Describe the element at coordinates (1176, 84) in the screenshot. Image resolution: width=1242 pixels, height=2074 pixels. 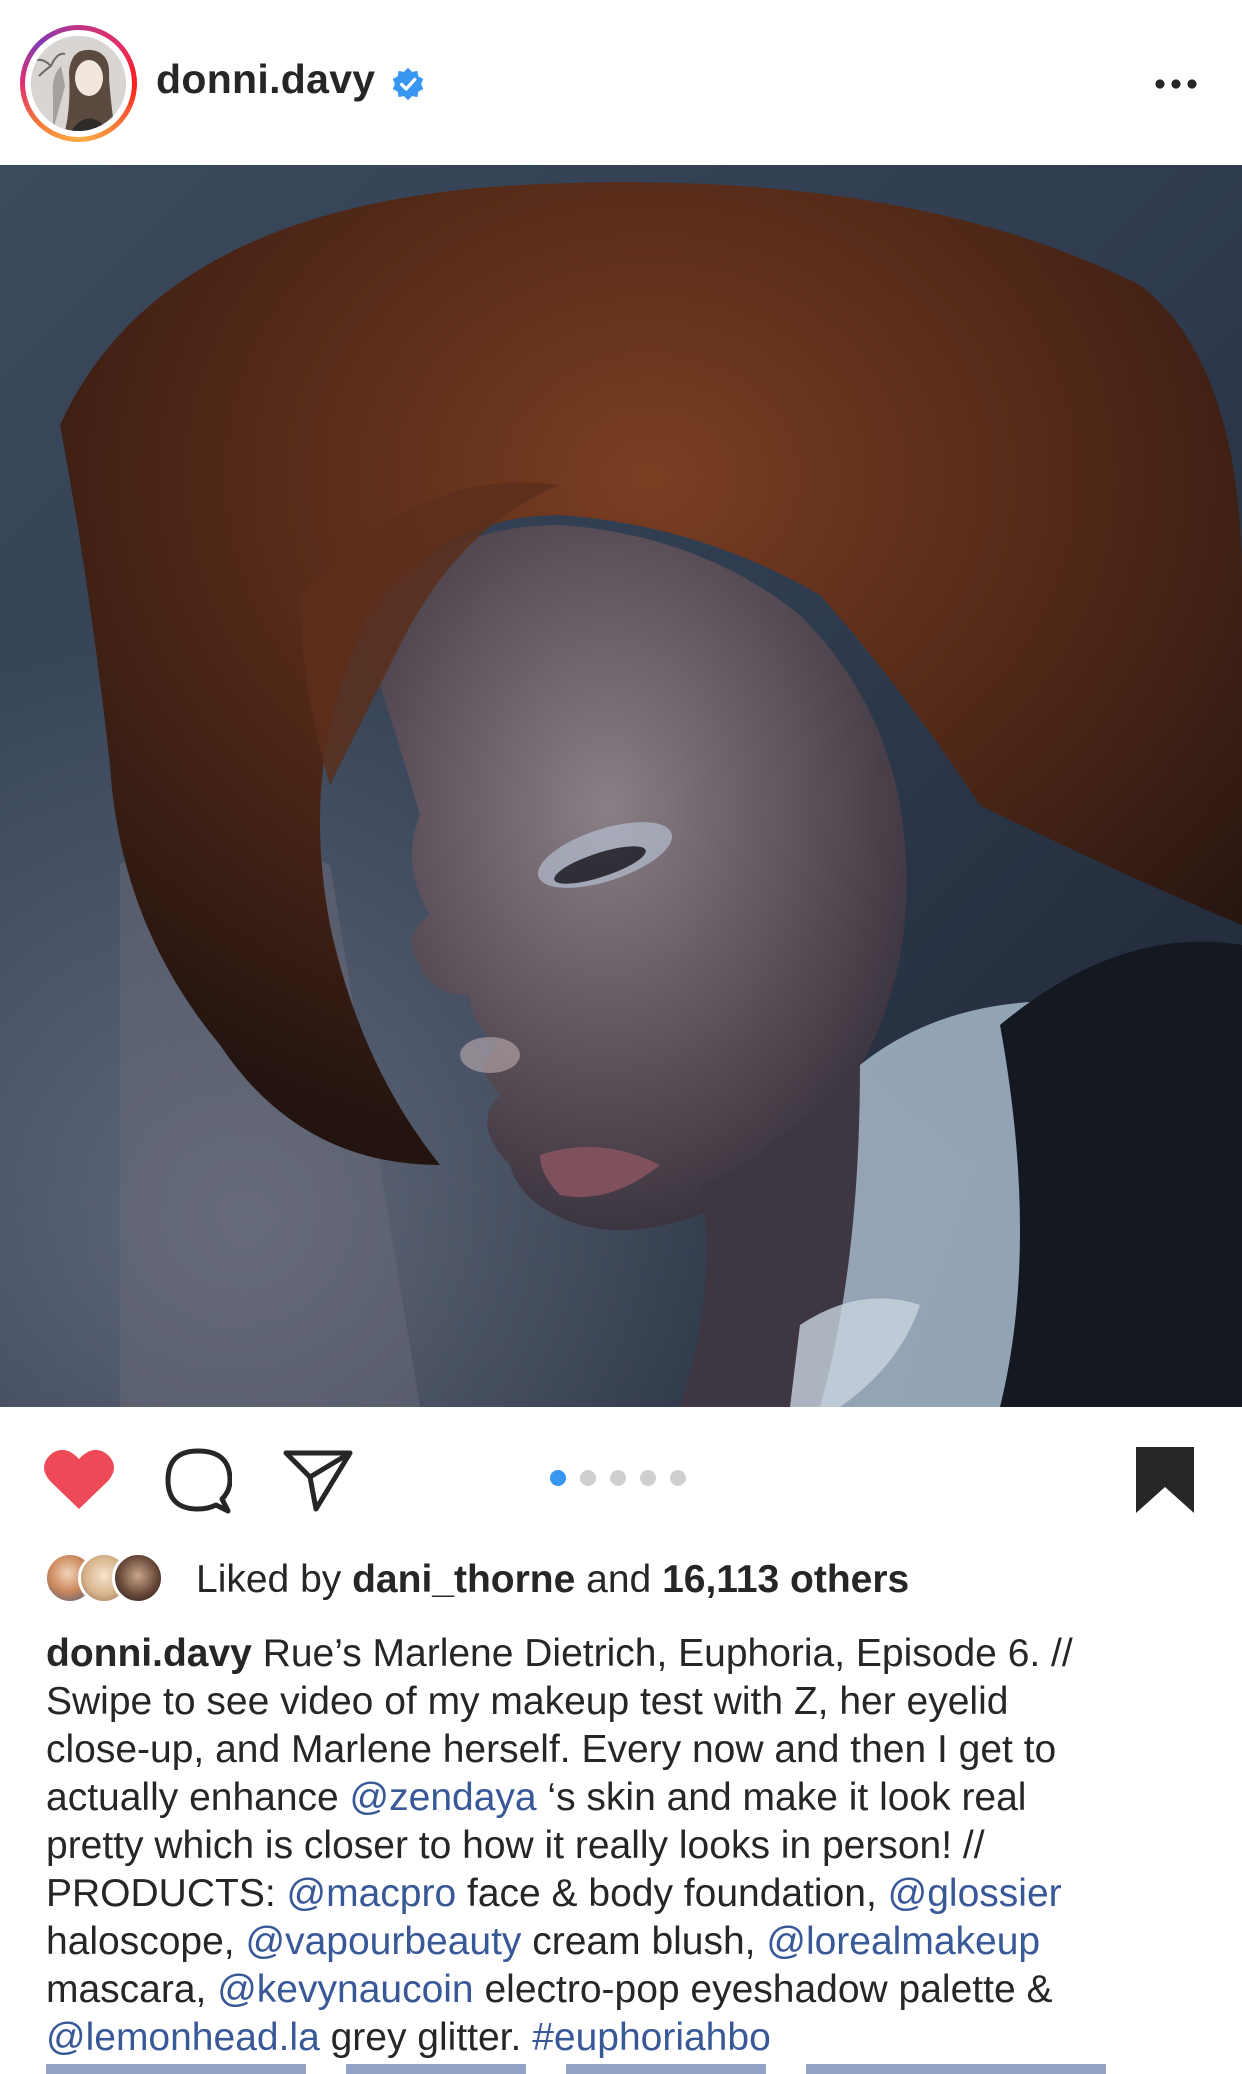
I see `more-options-icon` at that location.